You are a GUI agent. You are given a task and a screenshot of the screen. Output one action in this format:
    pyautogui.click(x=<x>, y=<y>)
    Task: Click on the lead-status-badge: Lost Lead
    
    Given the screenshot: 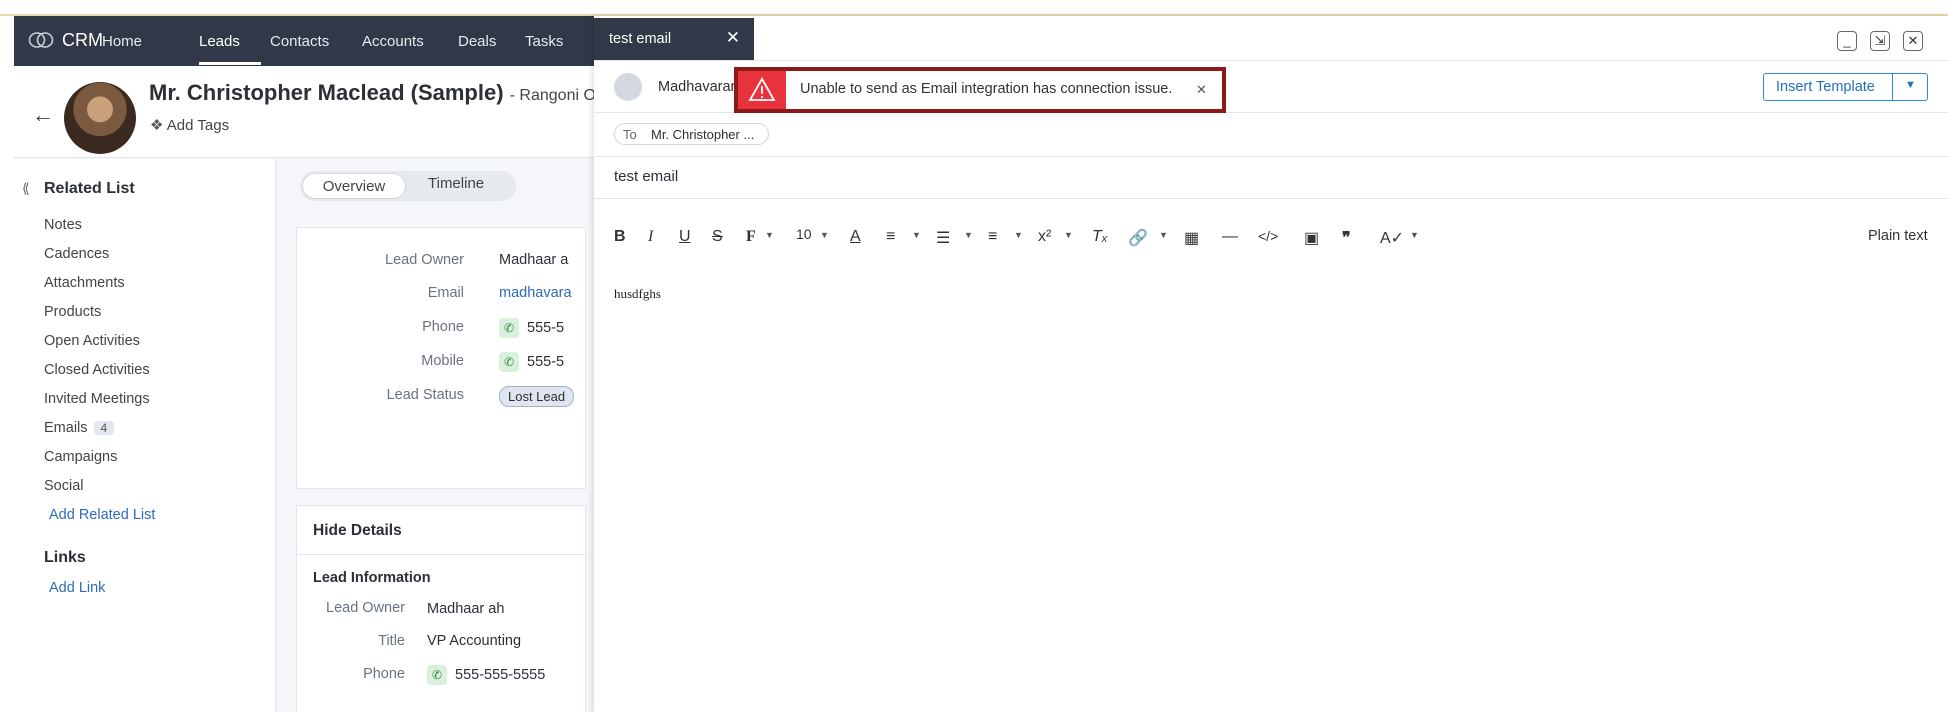 What is the action you would take?
    pyautogui.click(x=537, y=396)
    